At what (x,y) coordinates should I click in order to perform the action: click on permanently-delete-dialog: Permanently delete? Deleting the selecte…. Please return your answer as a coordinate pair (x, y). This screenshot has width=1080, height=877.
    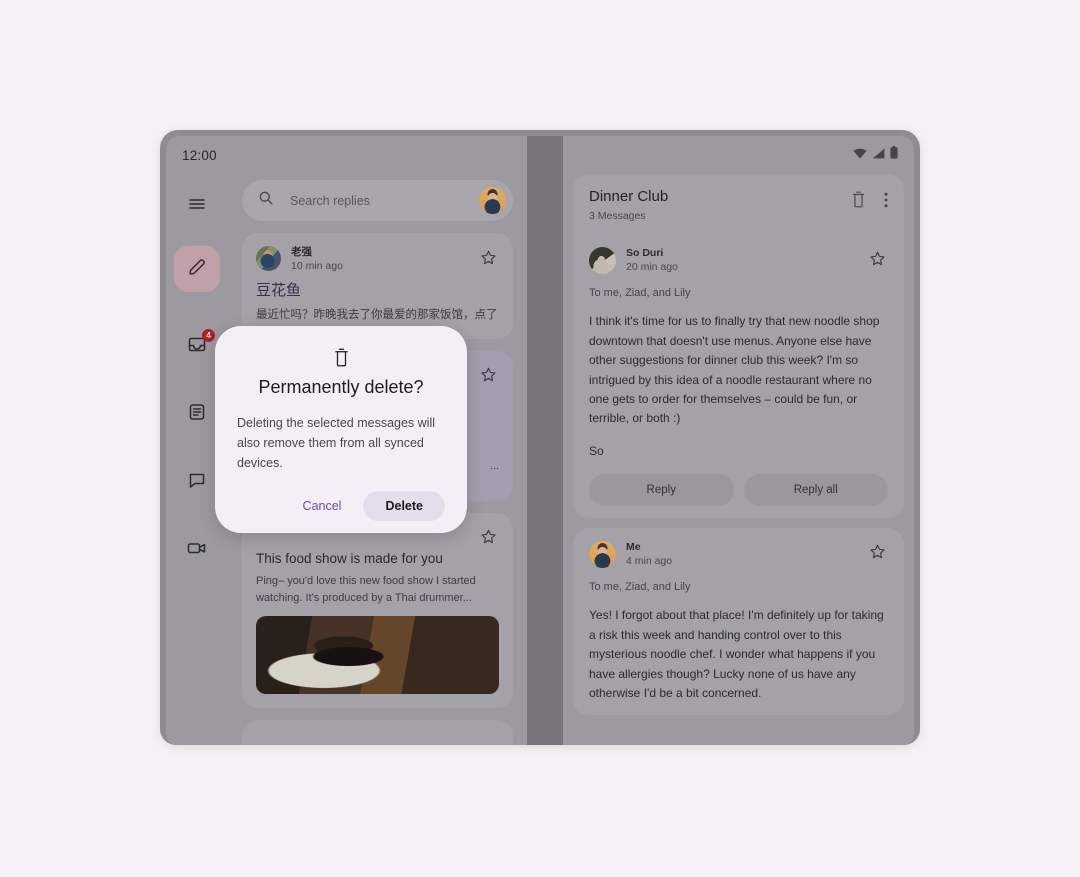
    Looking at the image, I should click on (341, 430).